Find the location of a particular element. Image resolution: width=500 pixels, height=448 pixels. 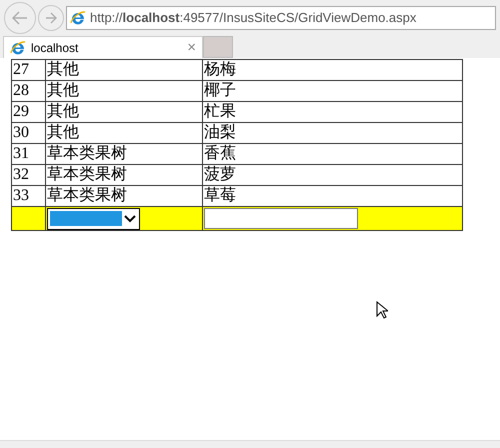

table-cell: 31 is located at coordinates (29, 154).